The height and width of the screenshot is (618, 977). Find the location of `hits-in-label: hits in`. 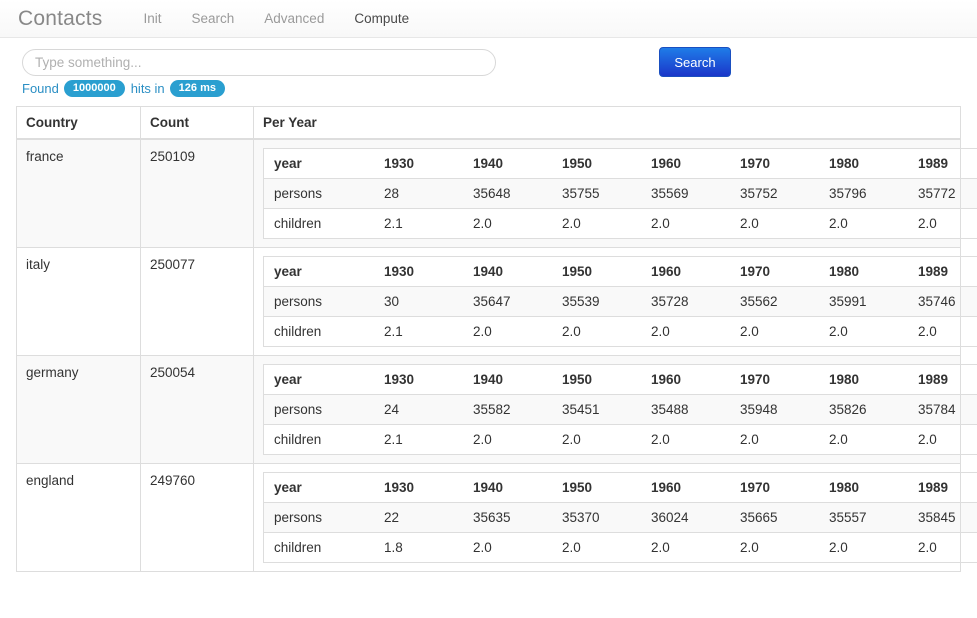

hits-in-label: hits in is located at coordinates (147, 89).